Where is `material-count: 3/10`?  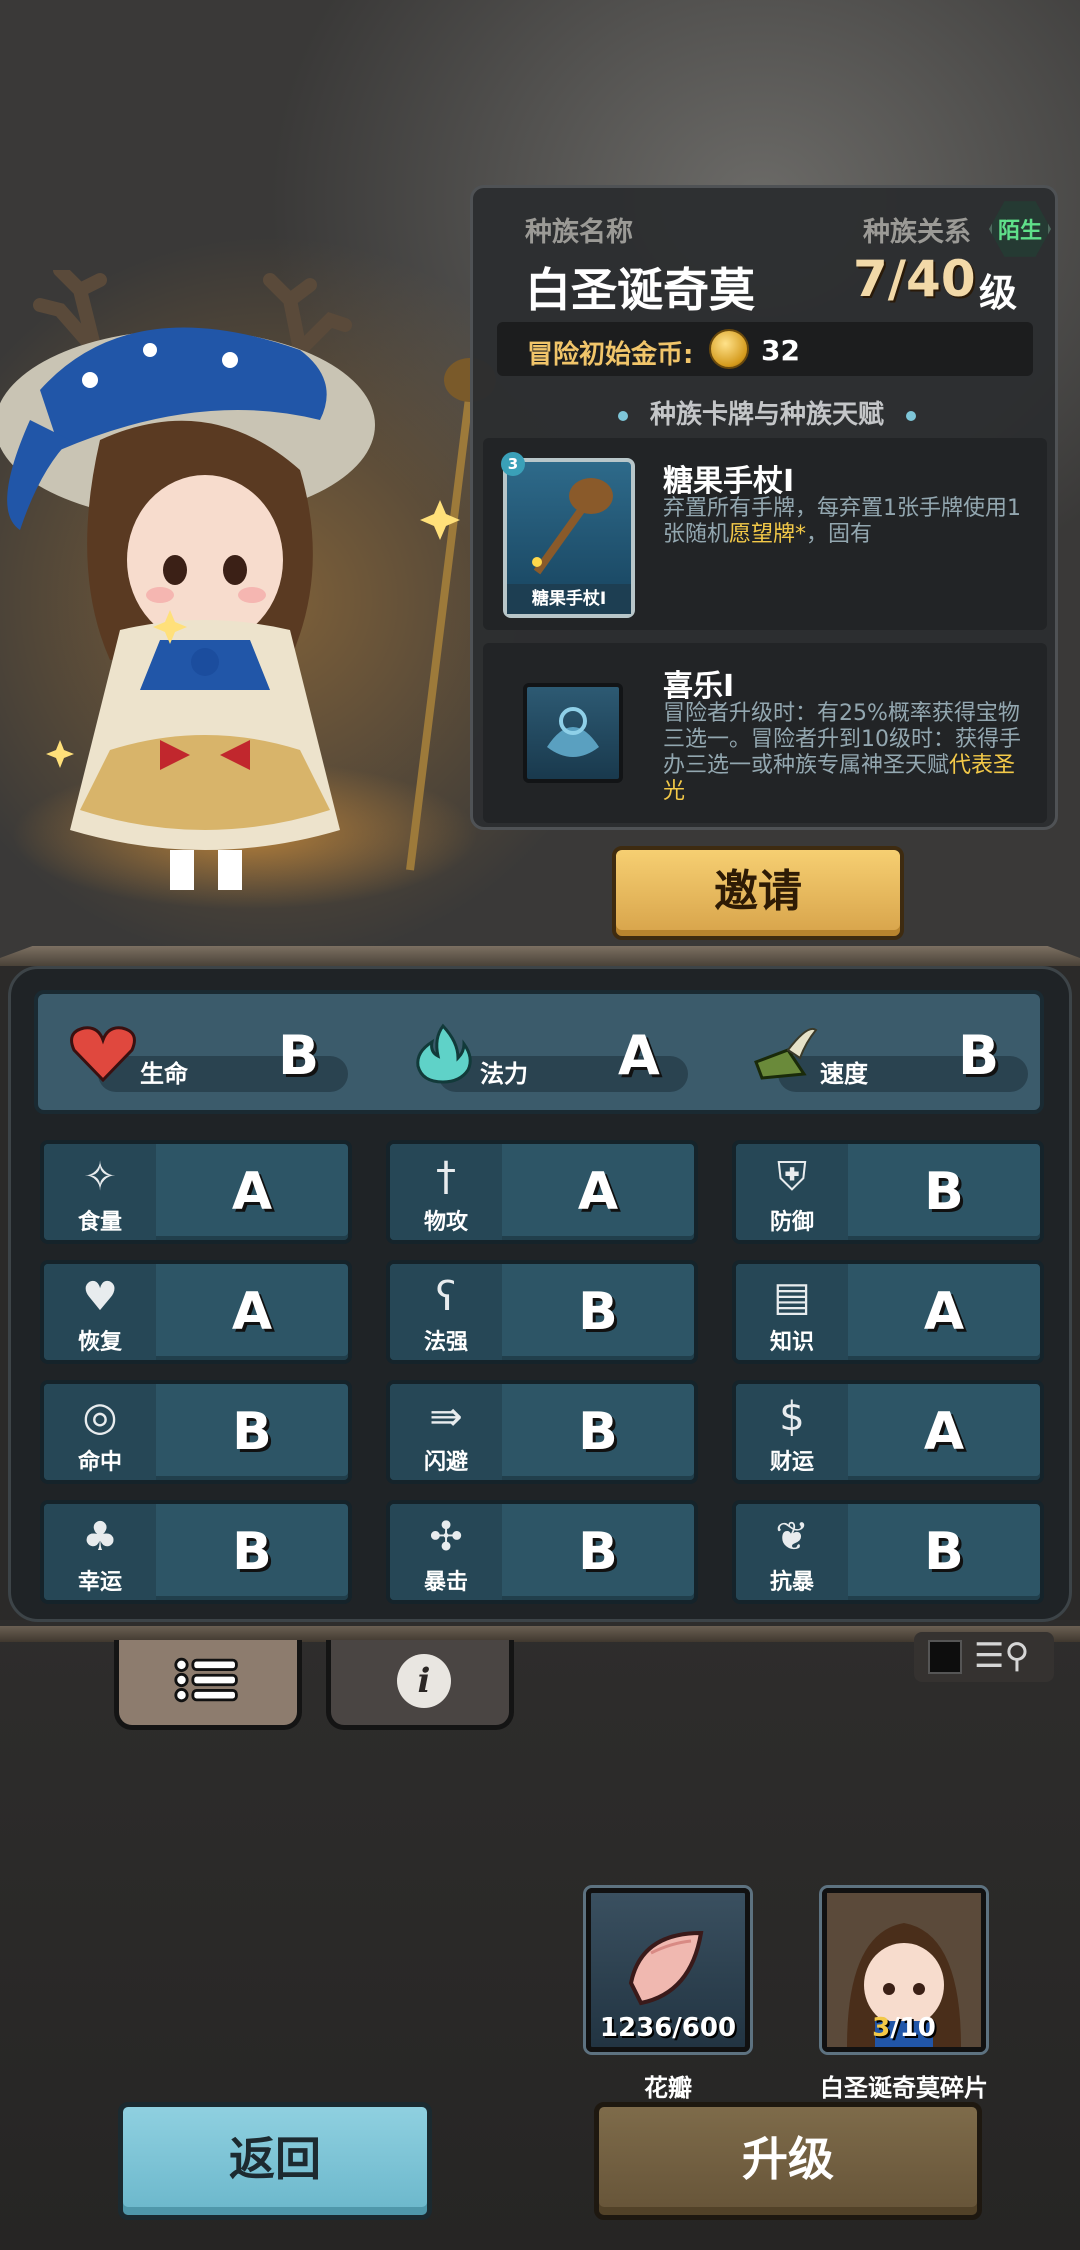
material-count: 3/10 is located at coordinates (904, 2028).